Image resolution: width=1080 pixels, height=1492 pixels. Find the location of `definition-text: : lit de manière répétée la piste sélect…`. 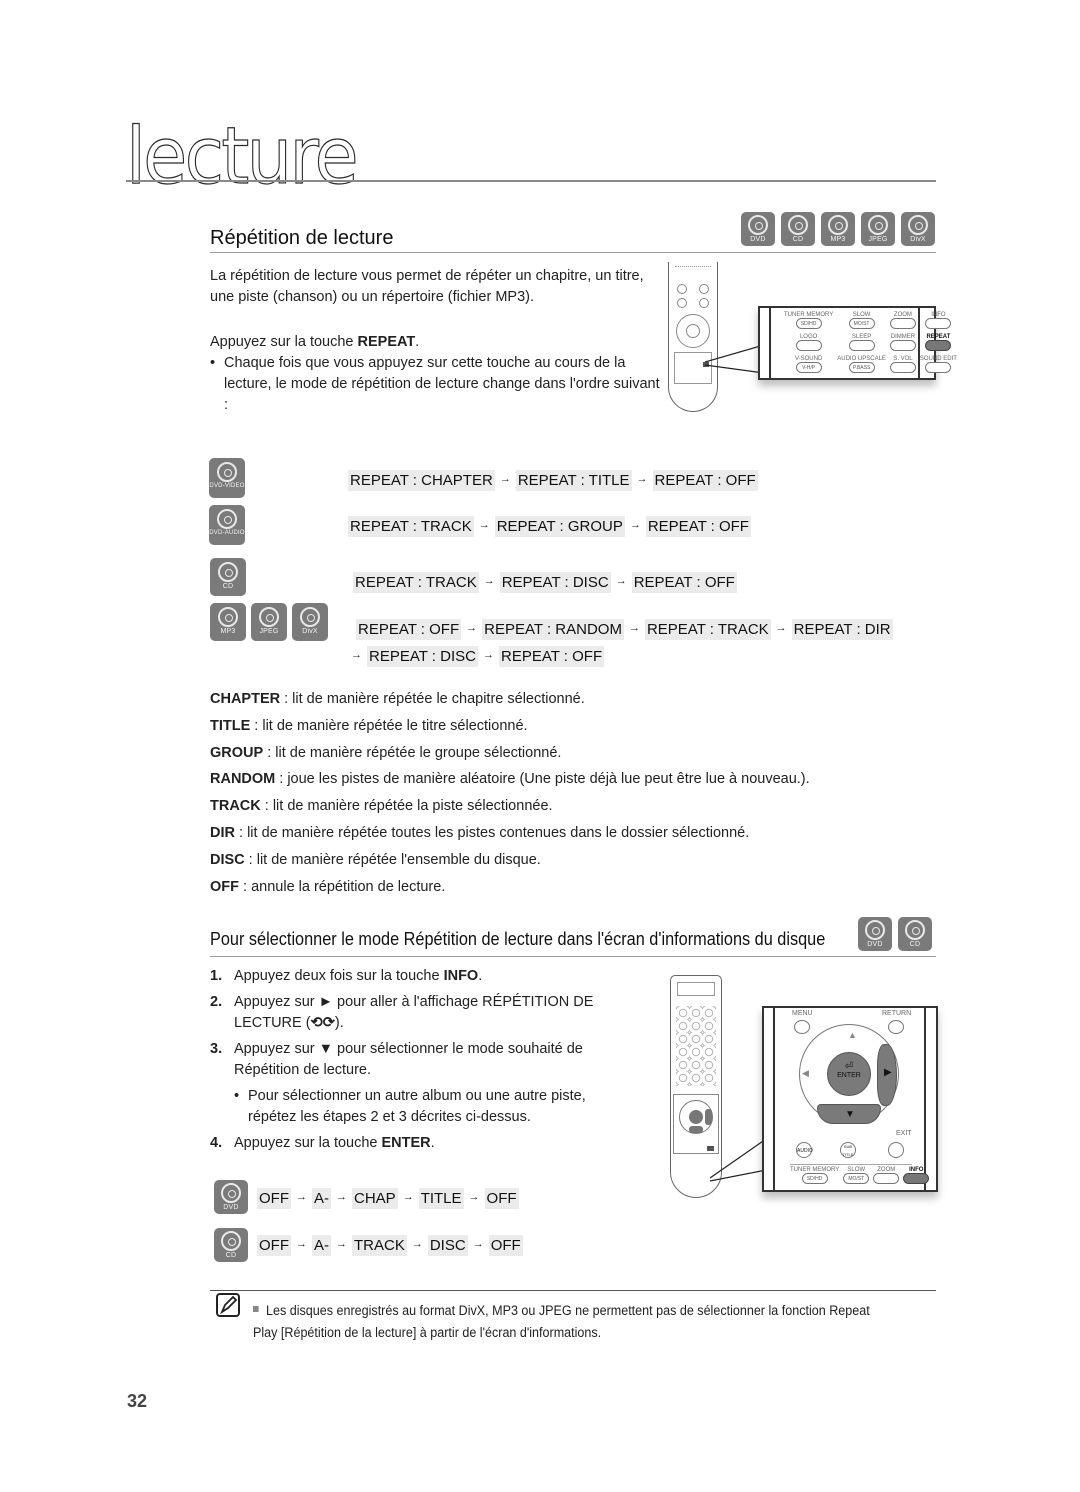

definition-text: : lit de manière répétée la piste sélect… is located at coordinates (406, 806).